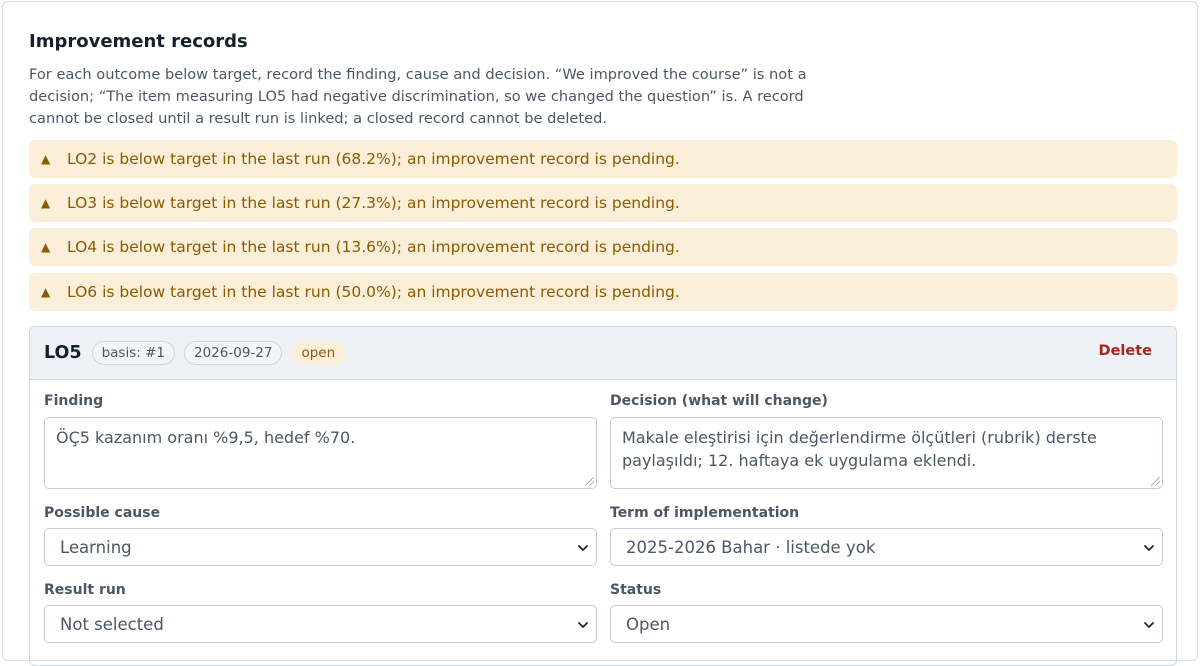 Image resolution: width=1200 pixels, height=666 pixels. I want to click on section-title: Improvement records, so click(138, 41).